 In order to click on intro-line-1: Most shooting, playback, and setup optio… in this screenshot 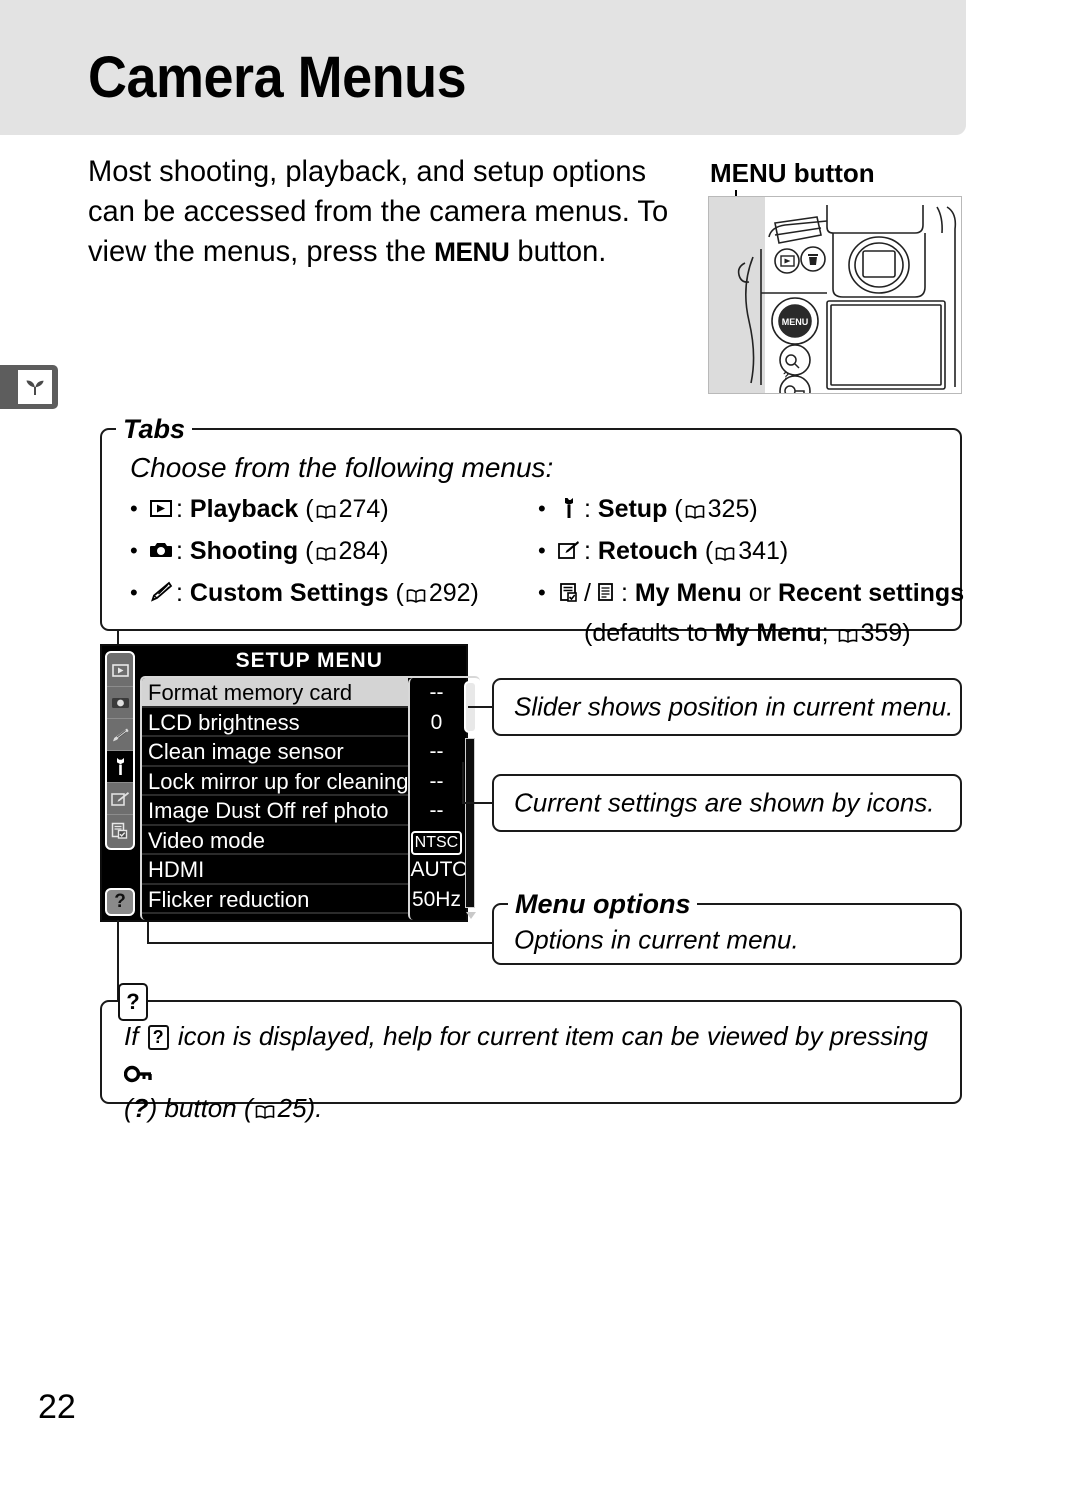, I will do `click(367, 171)`.